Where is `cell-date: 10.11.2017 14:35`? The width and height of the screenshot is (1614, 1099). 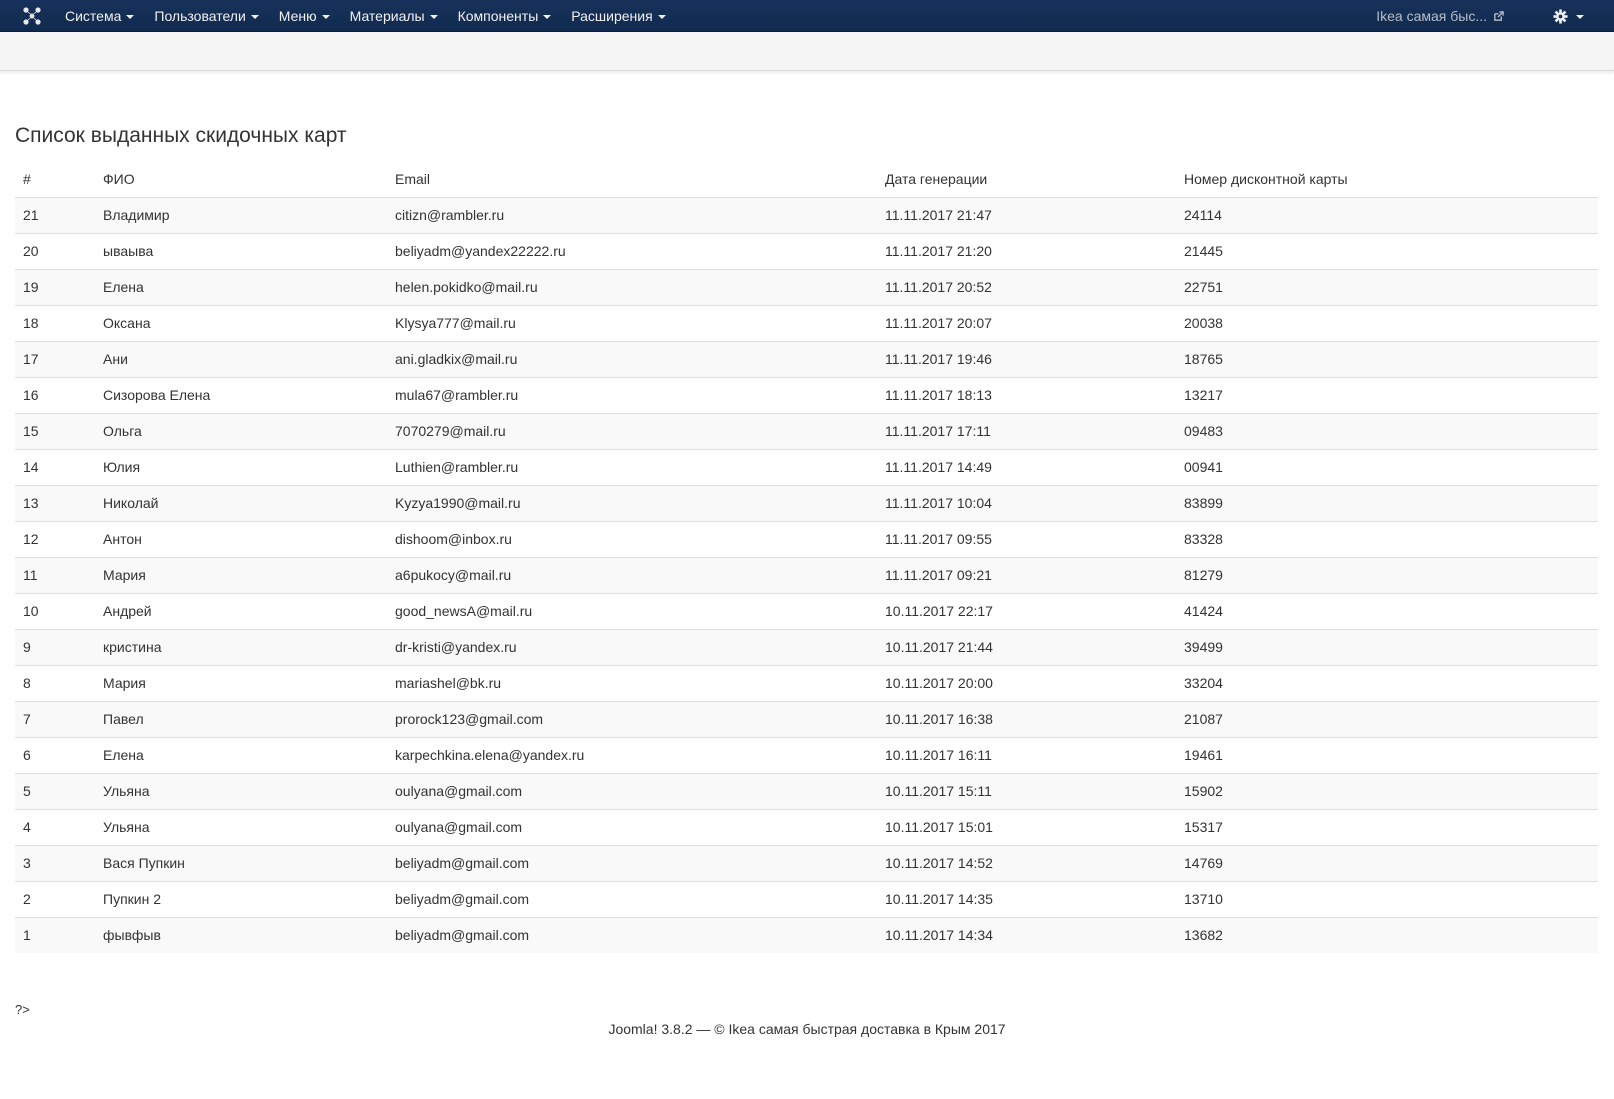
cell-date: 10.11.2017 14:35 is located at coordinates (1026, 898).